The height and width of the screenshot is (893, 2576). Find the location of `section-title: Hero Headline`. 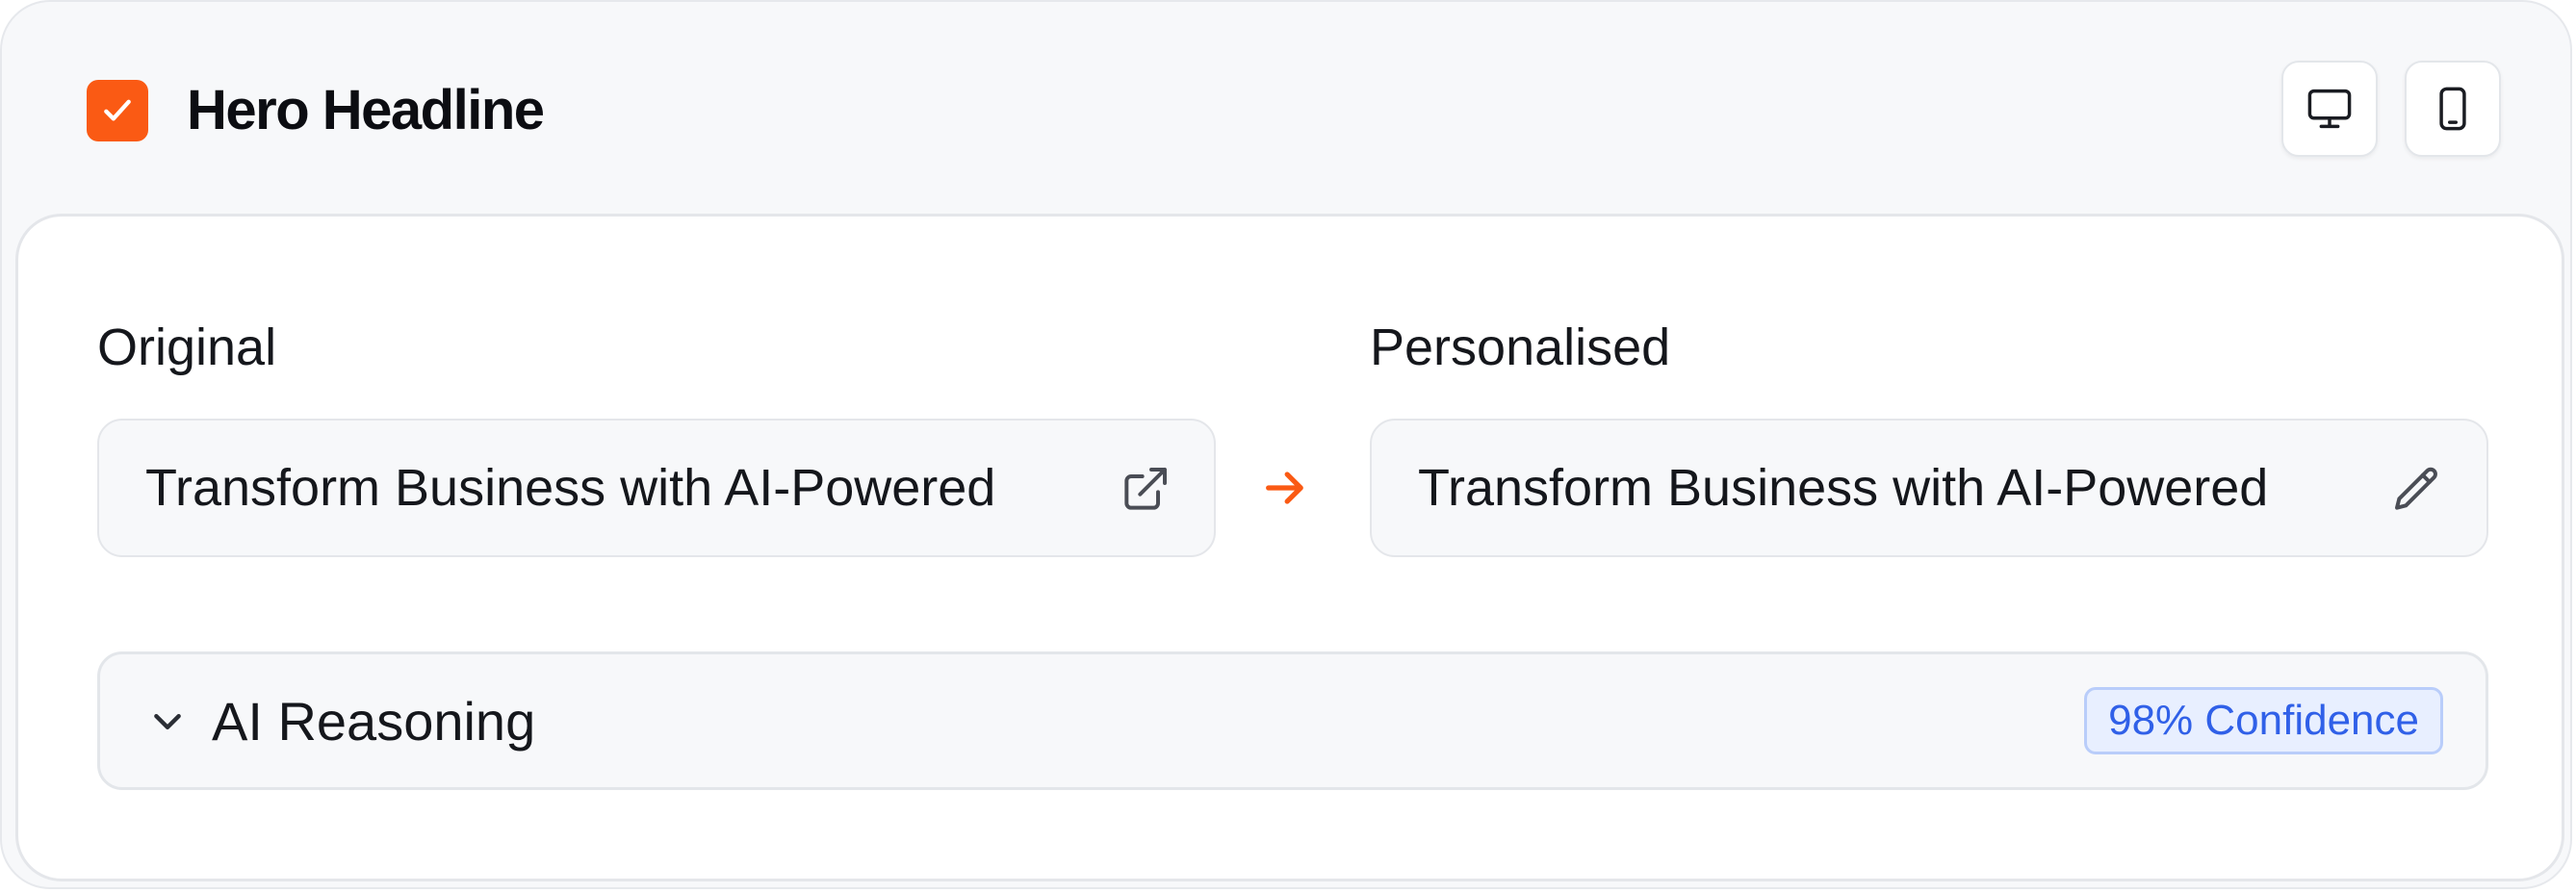

section-title: Hero Headline is located at coordinates (366, 110).